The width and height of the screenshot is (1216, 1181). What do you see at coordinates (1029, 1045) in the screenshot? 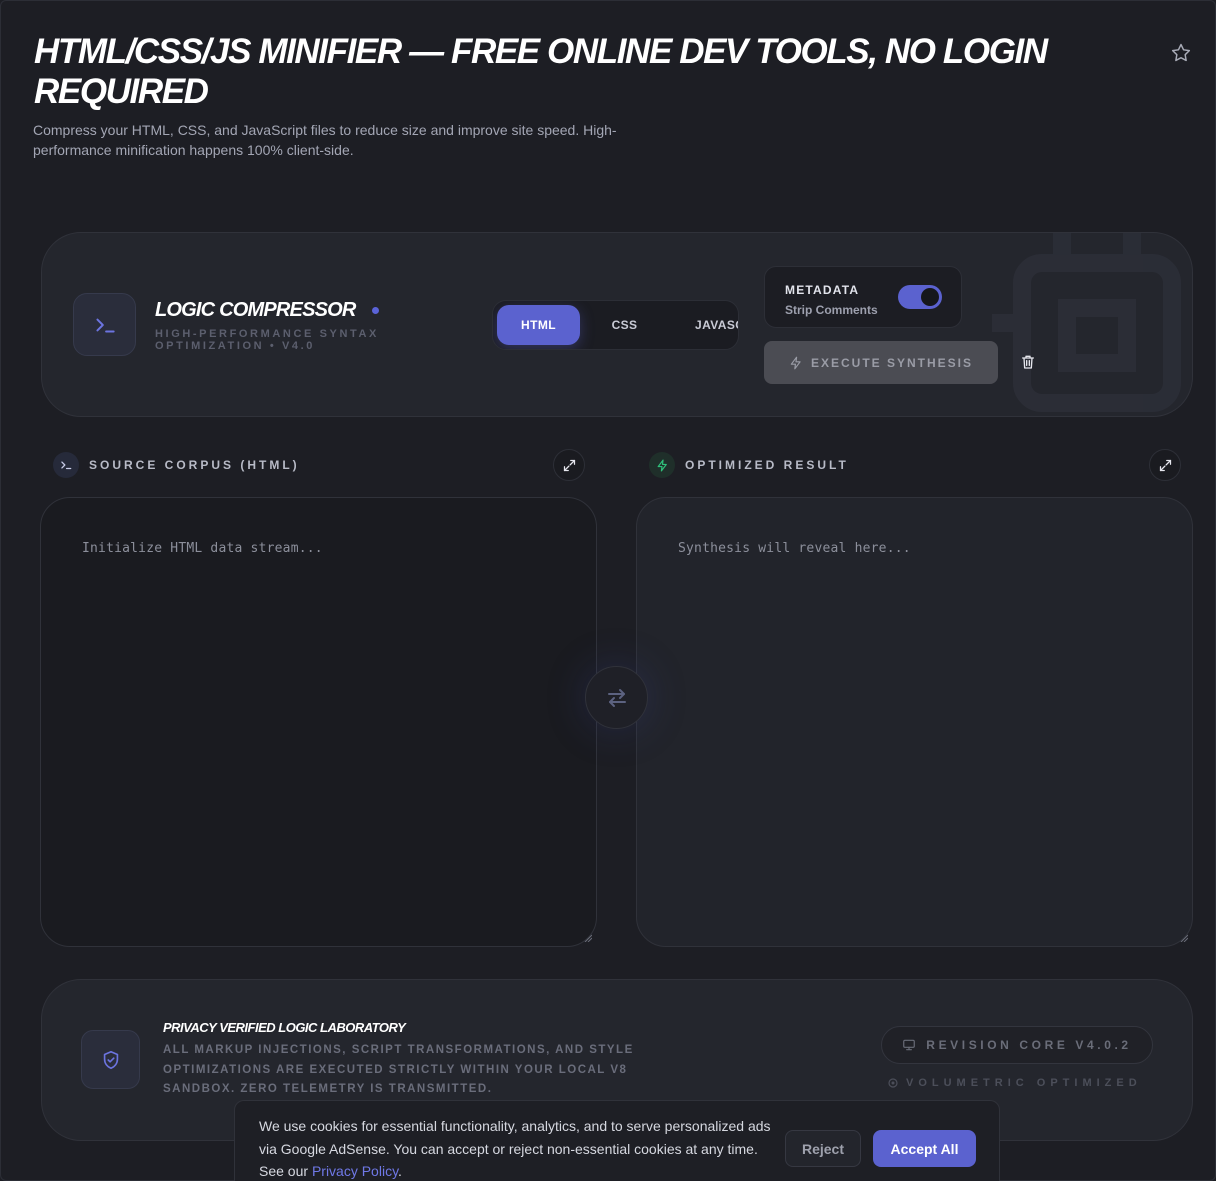
I see `revision-label: REVISION CORE V4.0.2` at bounding box center [1029, 1045].